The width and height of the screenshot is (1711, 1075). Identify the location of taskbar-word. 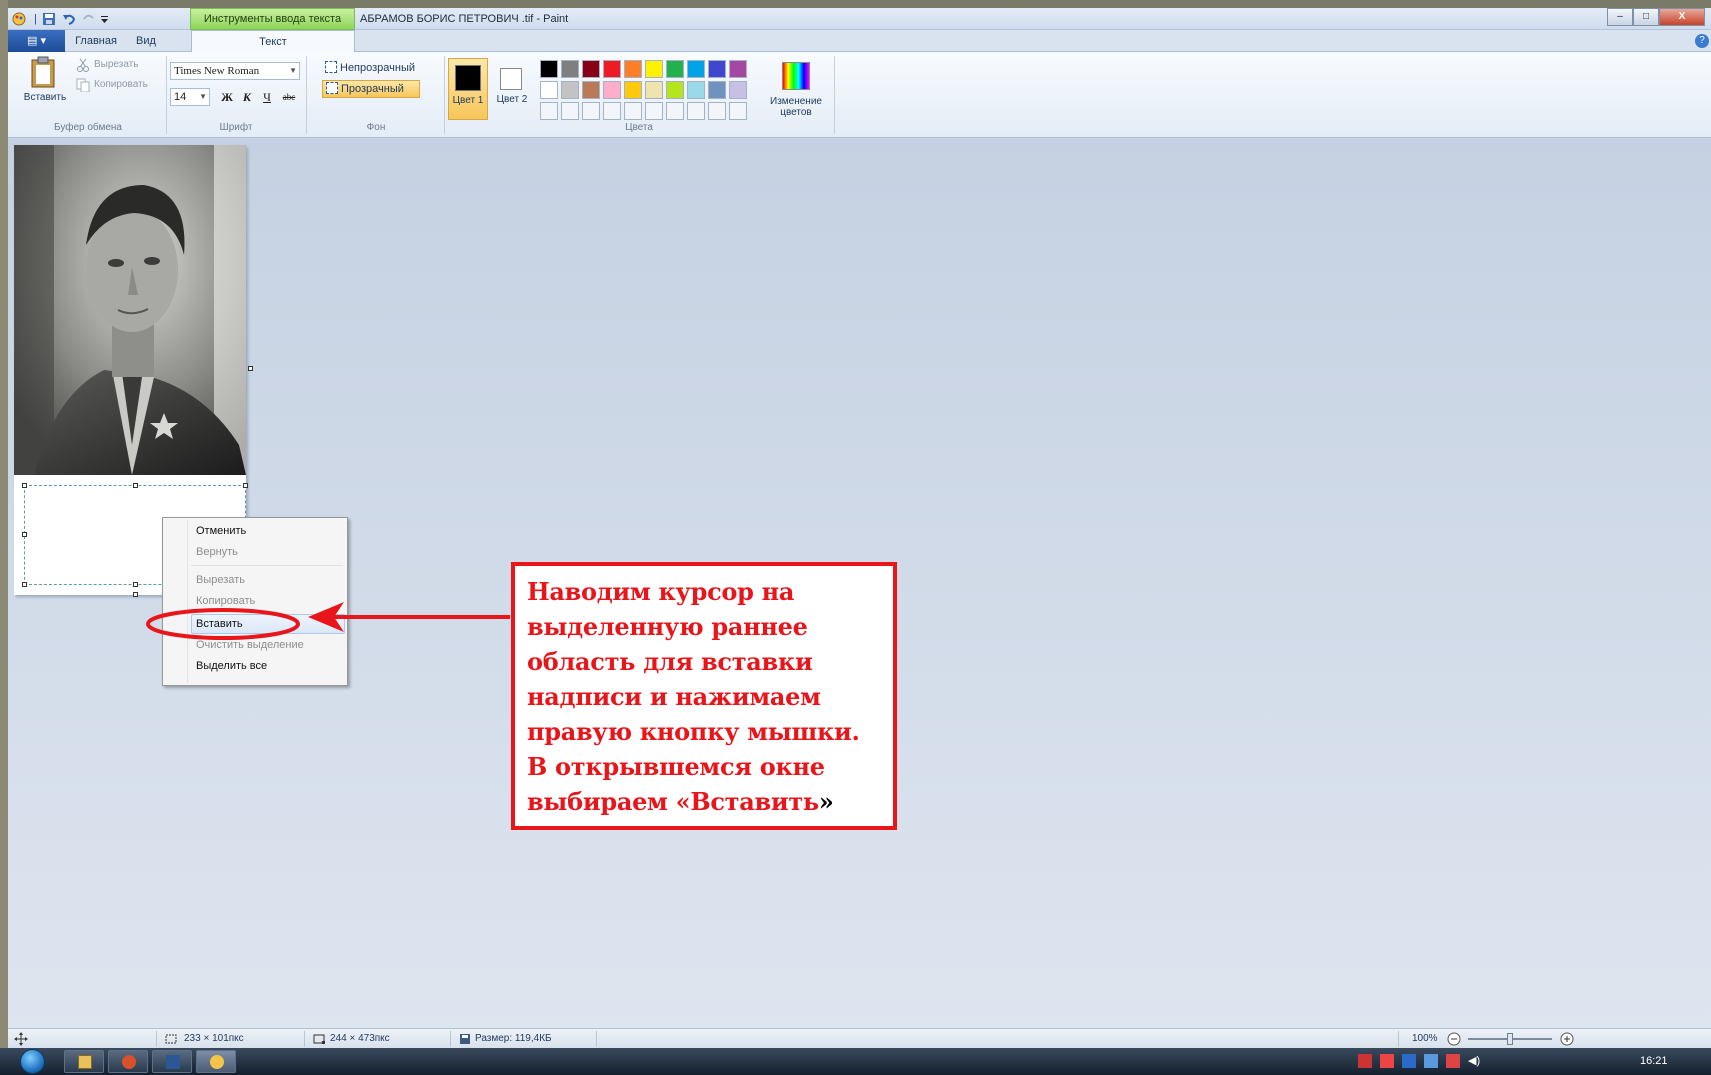
(172, 1061).